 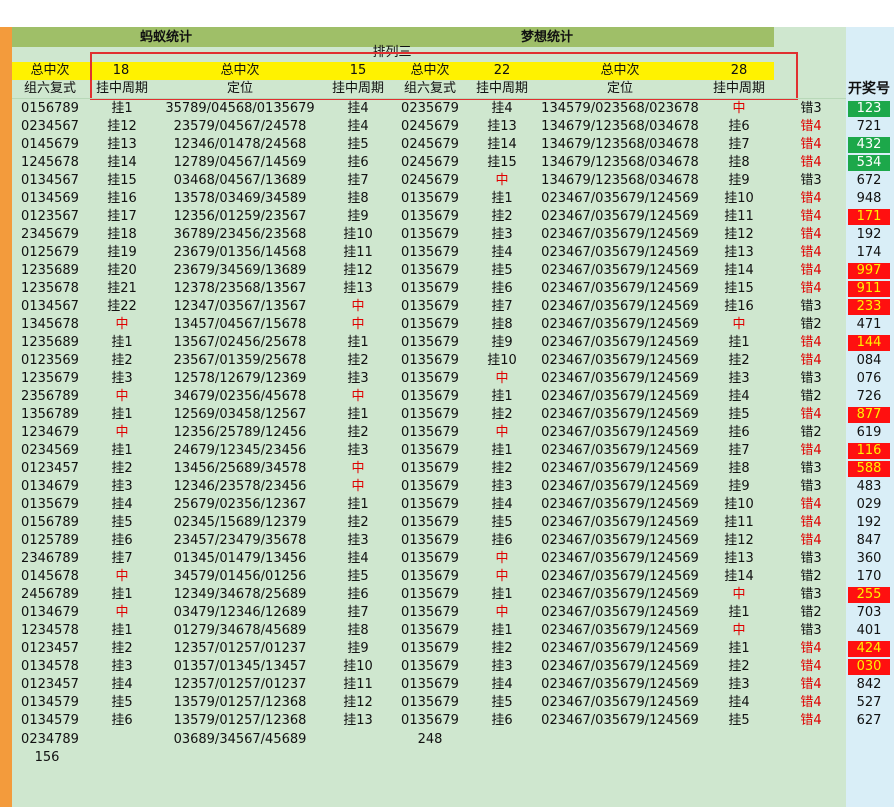 I want to click on group6-combo-a: 2346789, so click(x=50, y=558).